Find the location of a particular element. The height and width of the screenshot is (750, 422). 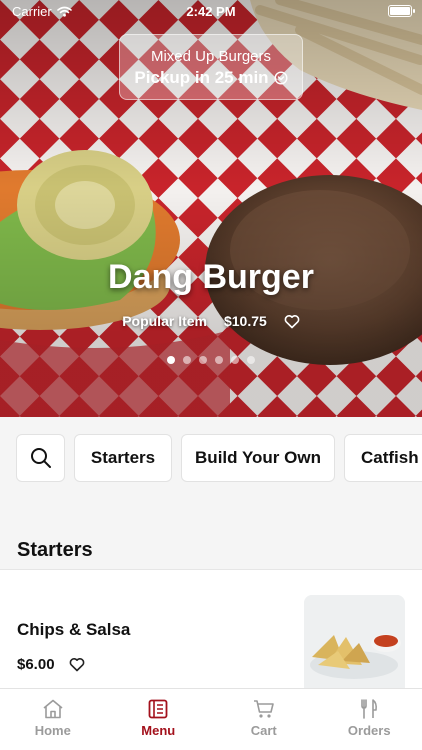

section-title: Starters is located at coordinates (55, 550).